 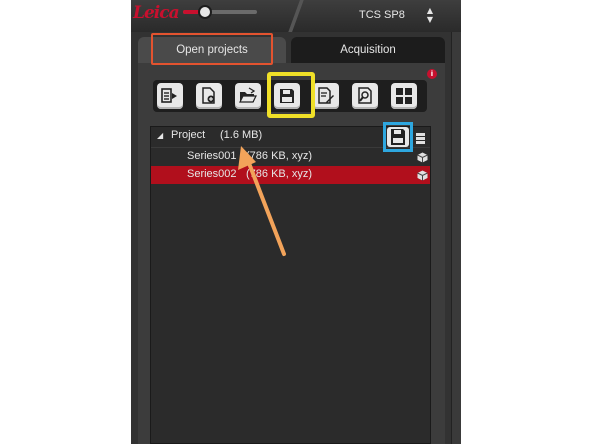 I want to click on instrument-spinner-icon: ▲ ▼, so click(x=430, y=16).